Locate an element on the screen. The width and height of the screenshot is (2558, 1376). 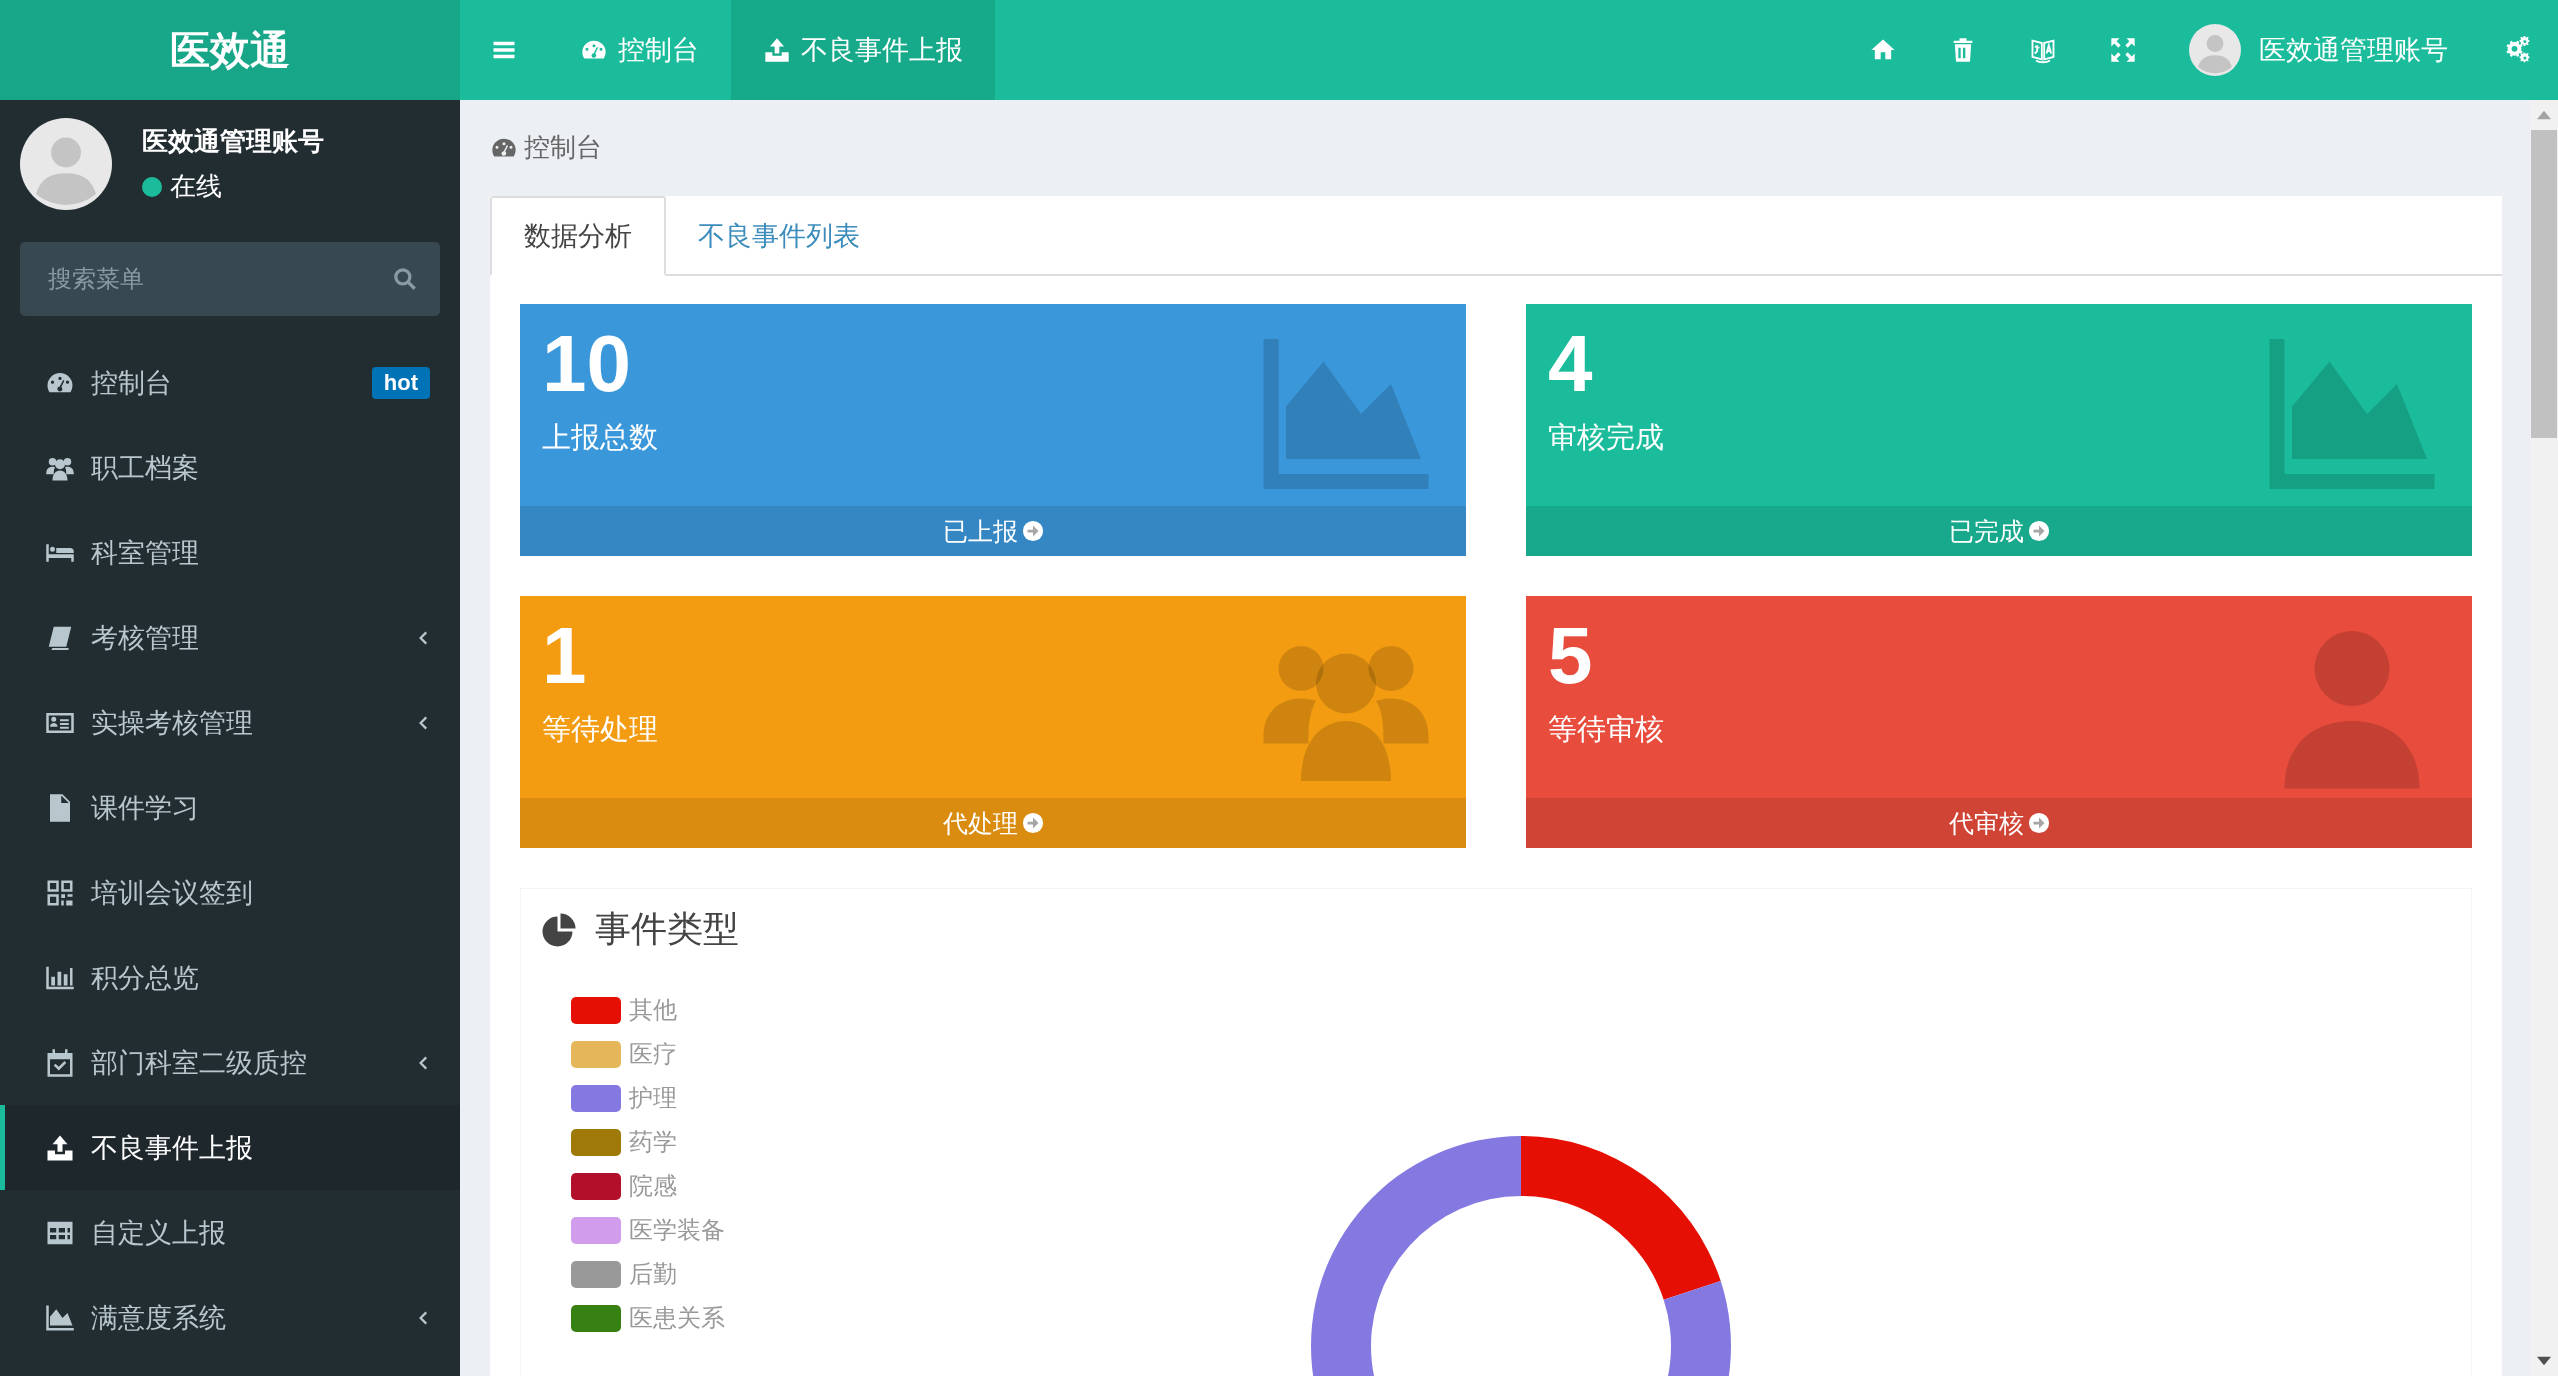
breadcrumb: 控制台 is located at coordinates (563, 147).